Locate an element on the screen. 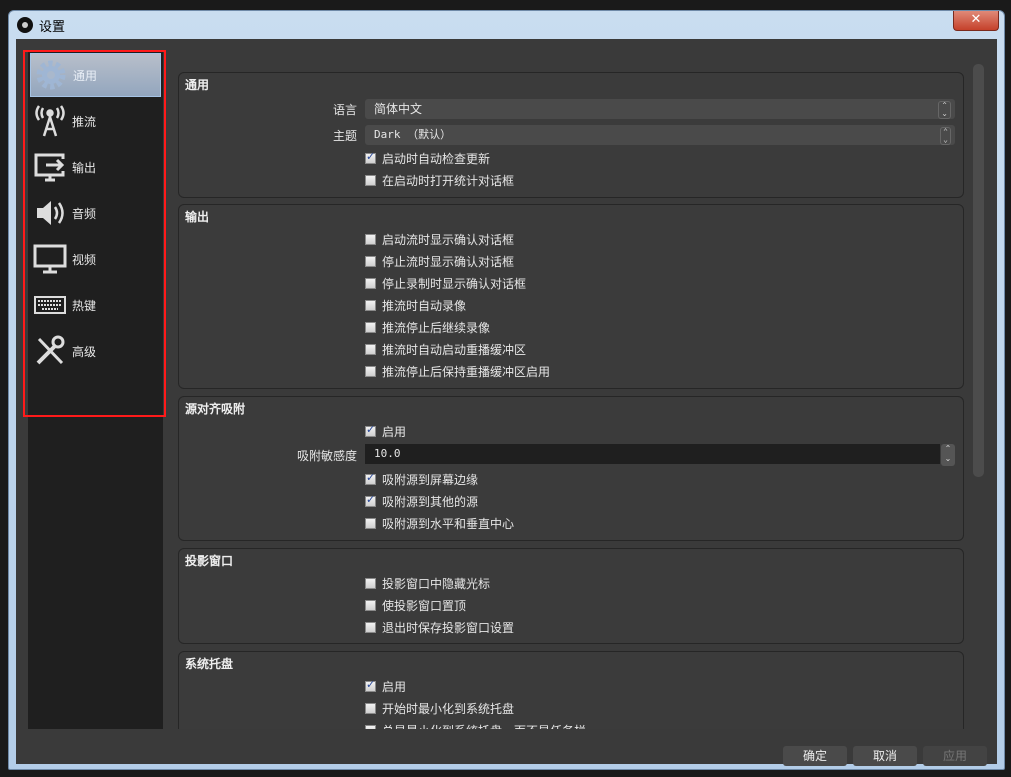 The image size is (1011, 777). checkbox-row: 总是最小化到系统托盘，而不是任务栏 is located at coordinates (475, 725).